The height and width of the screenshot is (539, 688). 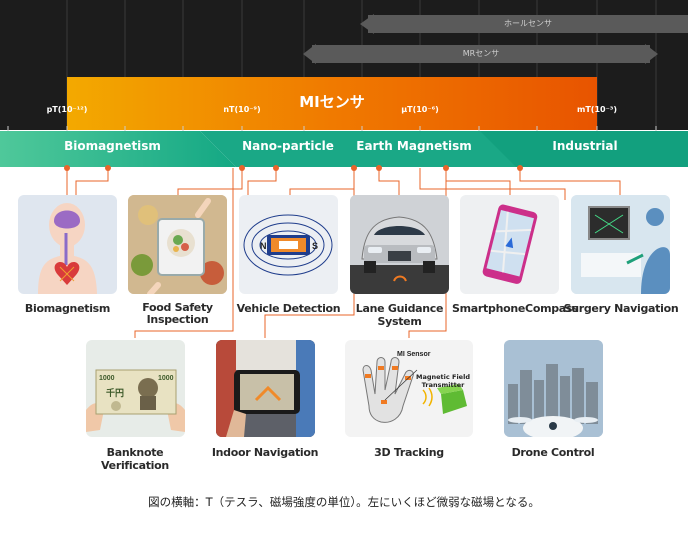 What do you see at coordinates (515, 308) in the screenshot?
I see `caption-smartphone-compass: SmartphoneCompass` at bounding box center [515, 308].